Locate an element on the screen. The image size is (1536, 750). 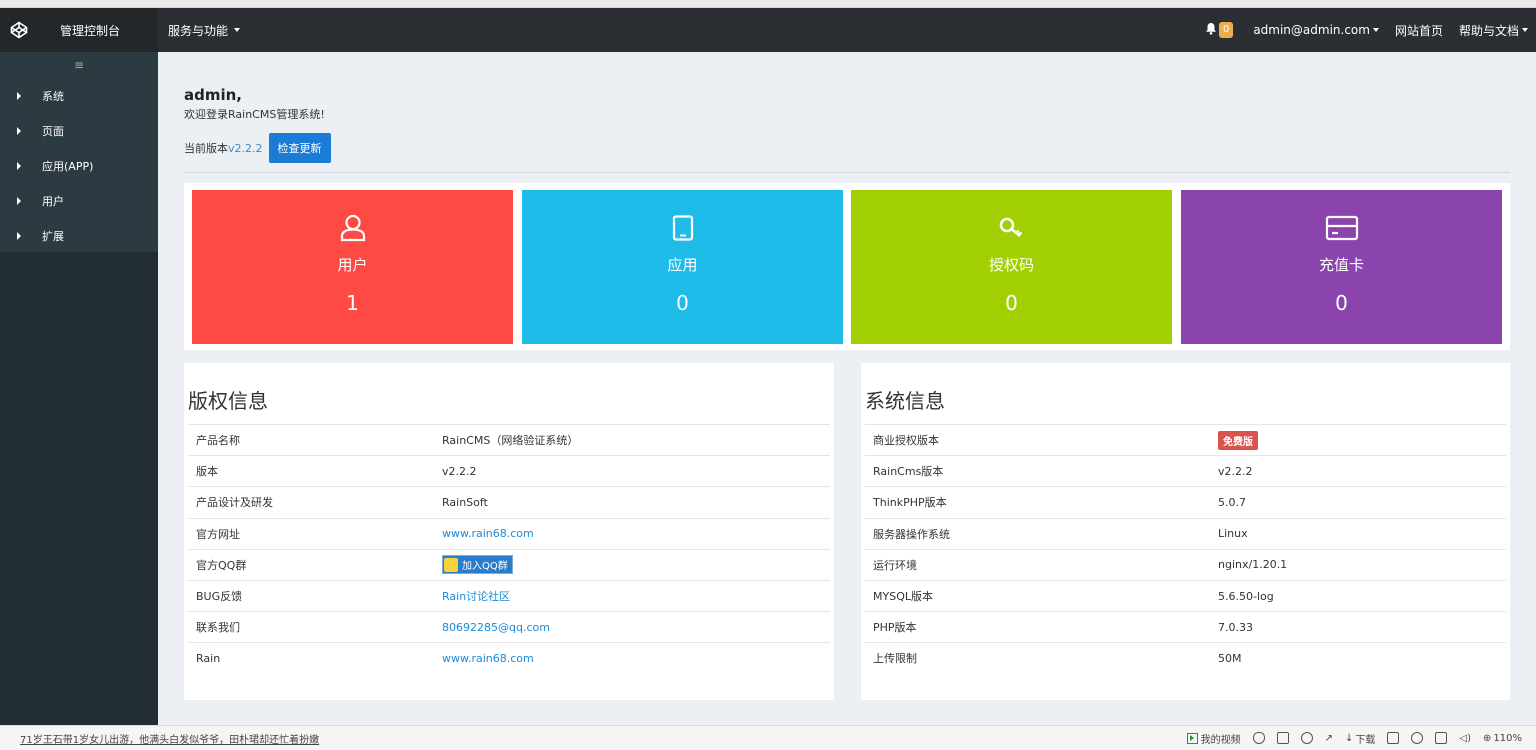
key-icon is located at coordinates (1011, 228).